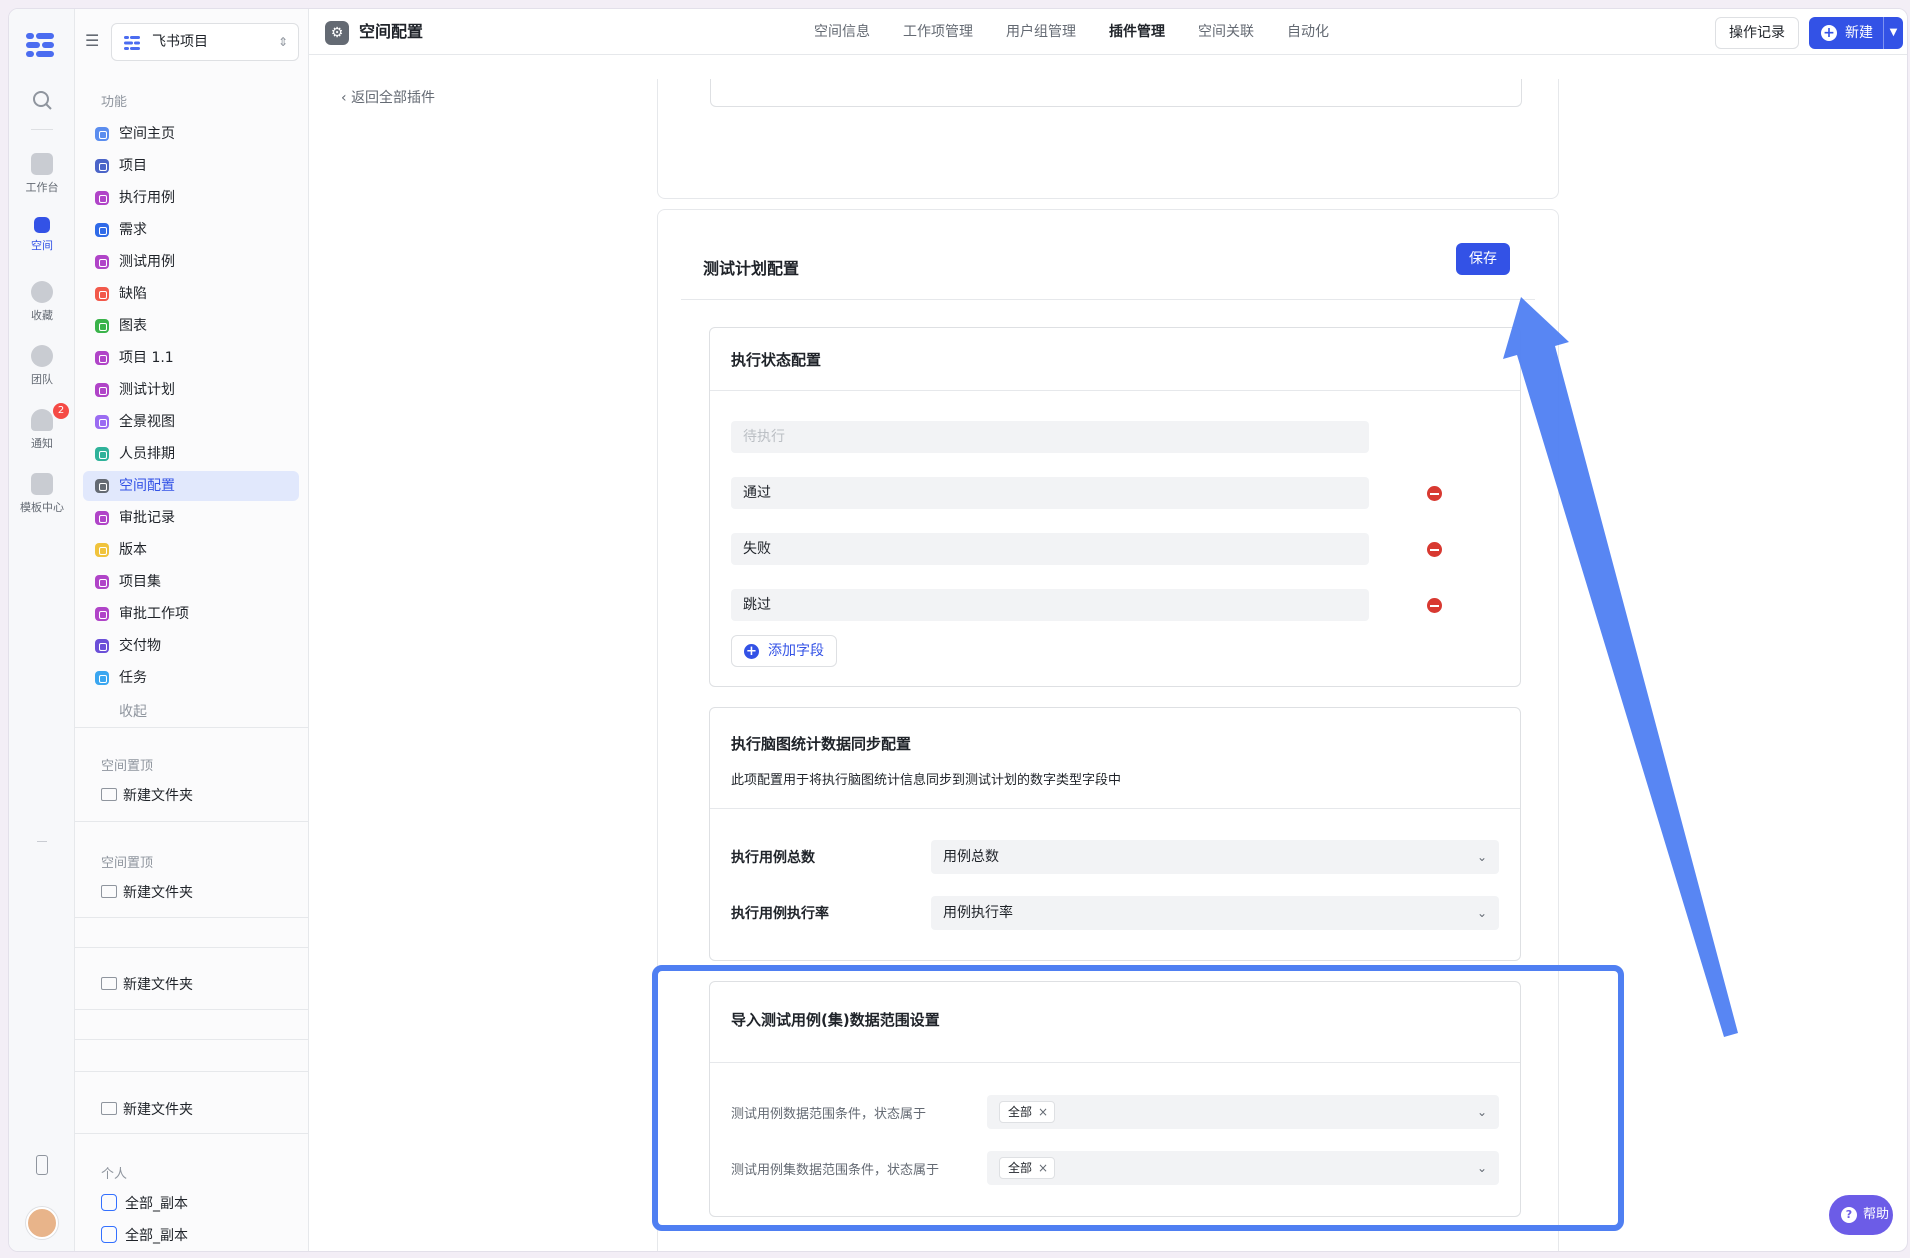 This screenshot has height=1258, width=1910. What do you see at coordinates (1876, 1214) in the screenshot?
I see `help-label: 帮助` at bounding box center [1876, 1214].